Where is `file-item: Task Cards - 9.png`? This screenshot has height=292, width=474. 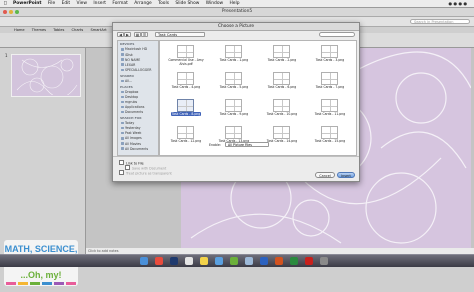
file-item: Task Cards - 9.png is located at coordinates (234, 109).